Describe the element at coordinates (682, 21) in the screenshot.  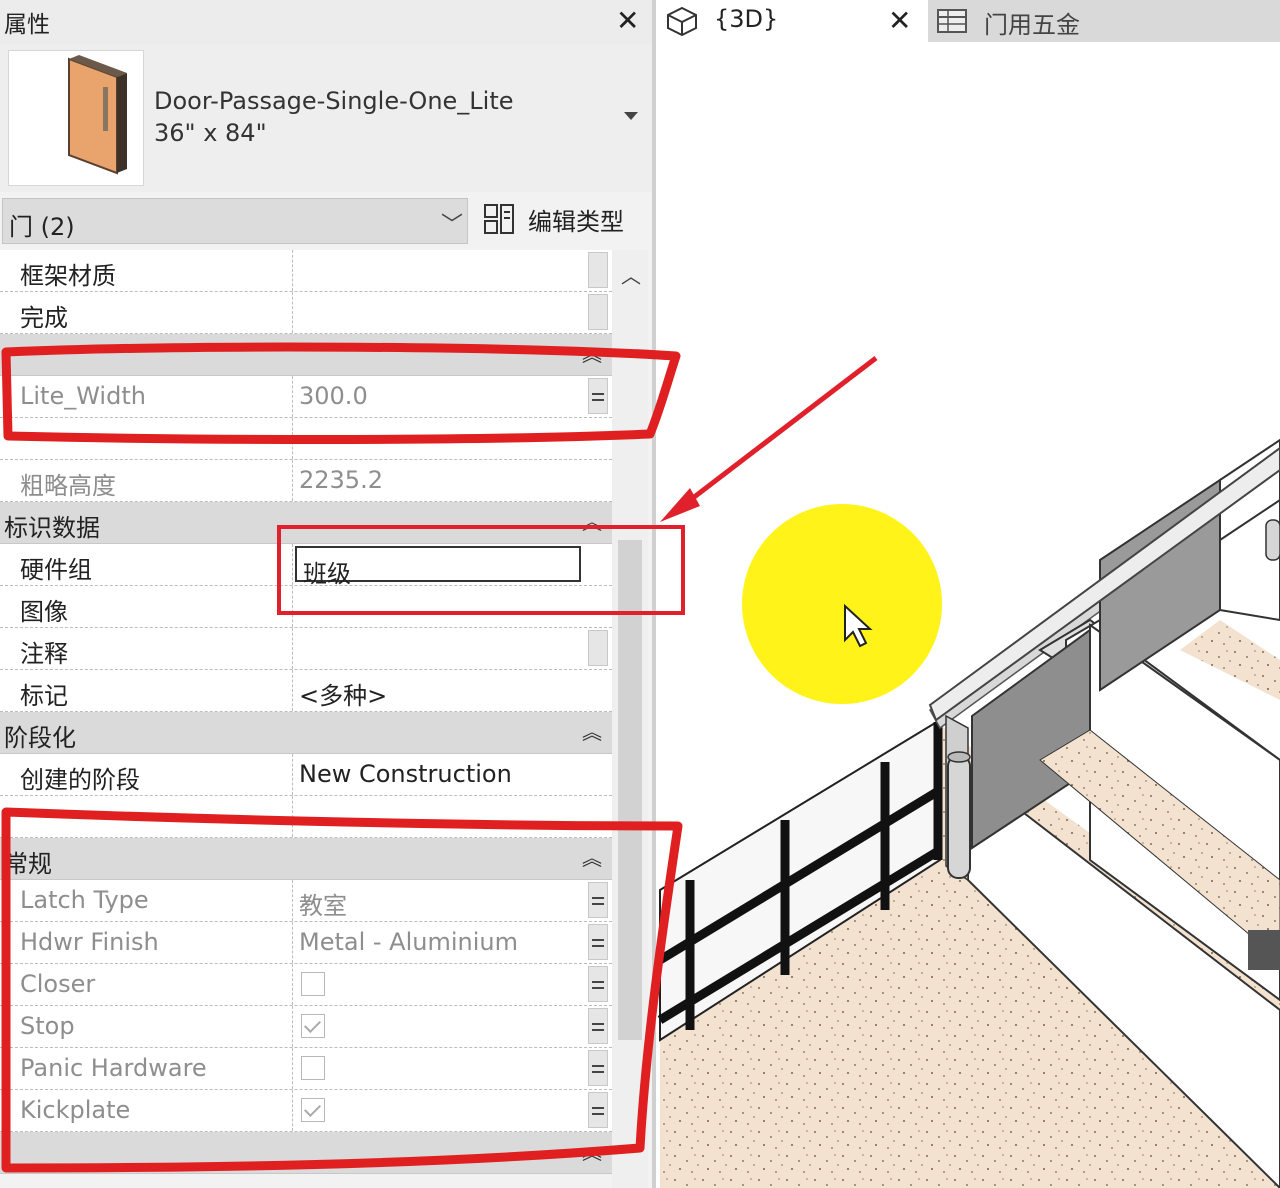
I see `3d-view-icon` at that location.